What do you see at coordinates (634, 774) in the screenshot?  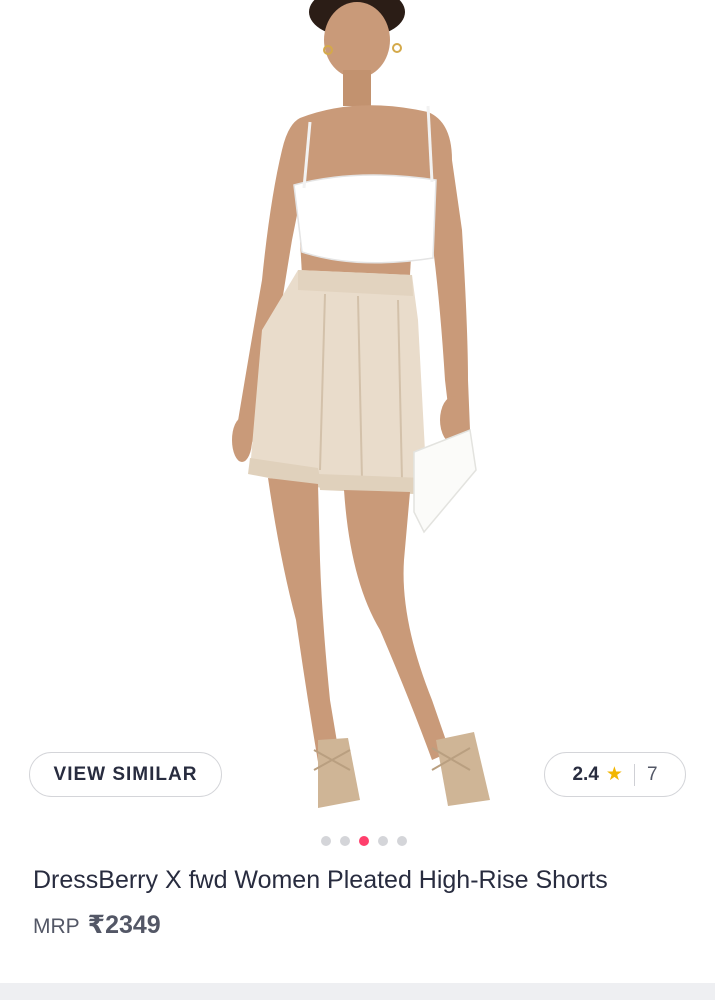 I see `rating-divider` at bounding box center [634, 774].